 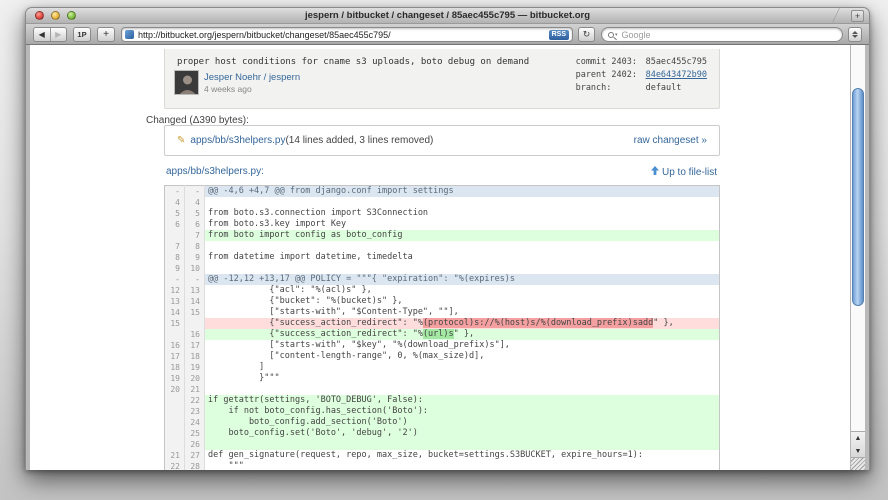 What do you see at coordinates (462, 422) in the screenshot?
I see `diff-code-cell: boto_config.add_section('Boto')` at bounding box center [462, 422].